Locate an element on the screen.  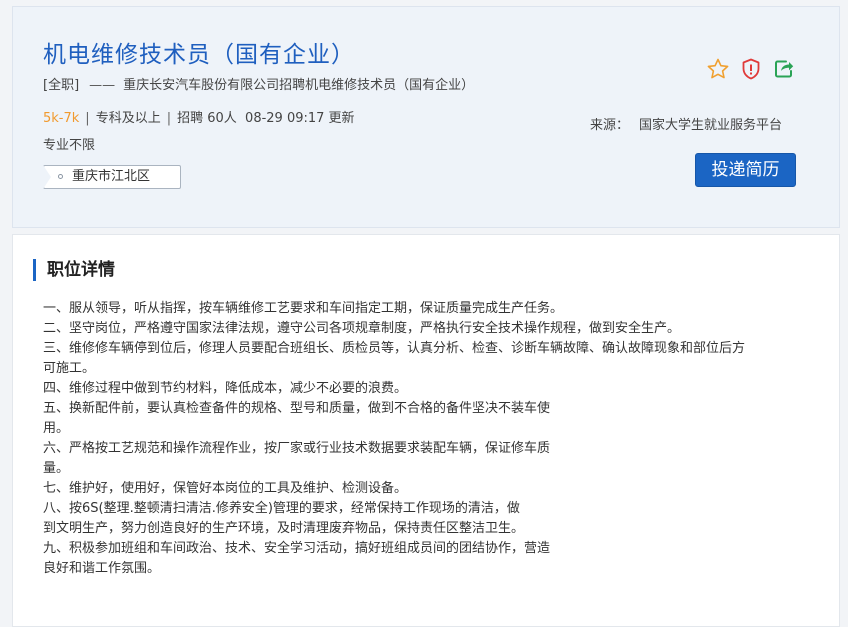
company-line: 重庆长安汽车股份有限公司招聘机电维修技术员（国有企业） is located at coordinates (299, 85).